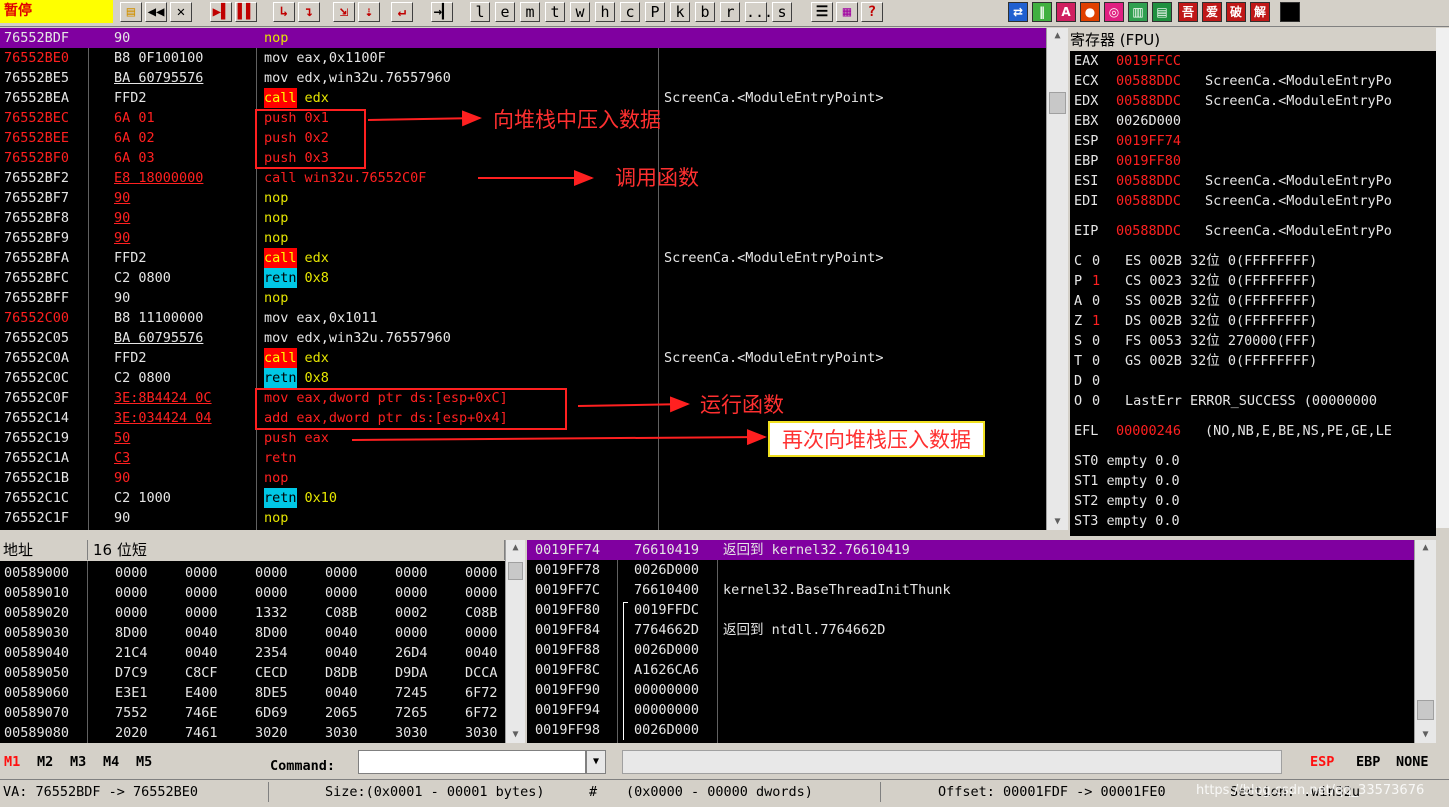  Describe the element at coordinates (1368, 762) in the screenshot. I see `ebp-button: EBP` at that location.